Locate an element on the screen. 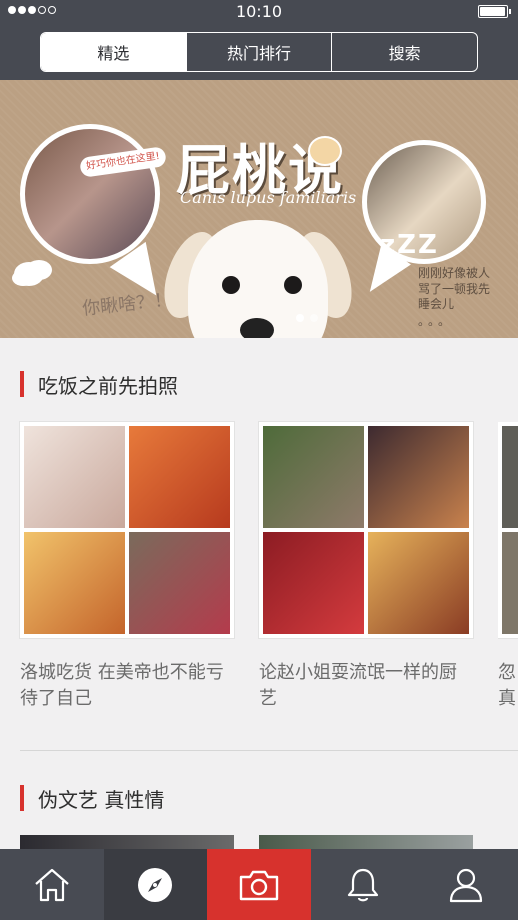 Image resolution: width=518 pixels, height=920 pixels. post-card: 论赵小姐耍流氓一样的厨艺 is located at coordinates (366, 567).